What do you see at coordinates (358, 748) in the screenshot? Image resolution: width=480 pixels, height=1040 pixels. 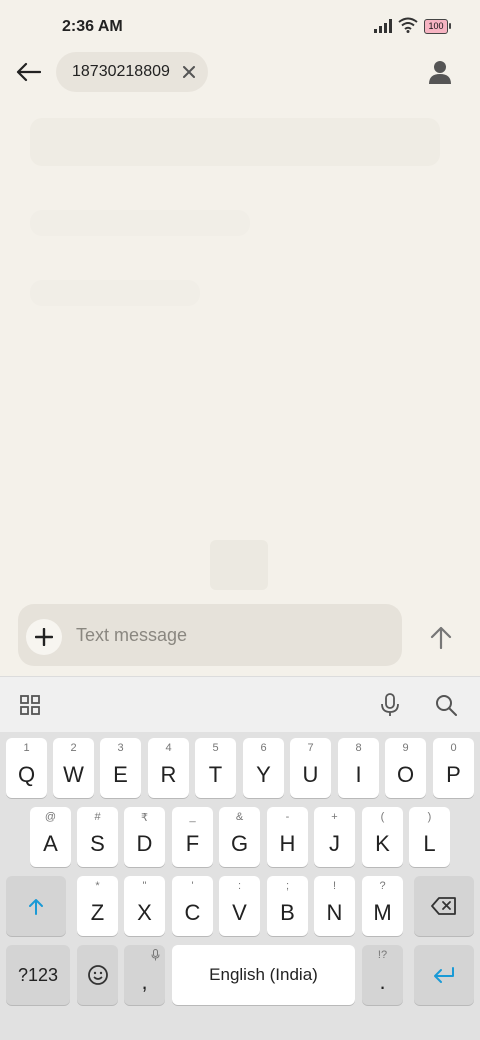 I see `key-hint: 8` at bounding box center [358, 748].